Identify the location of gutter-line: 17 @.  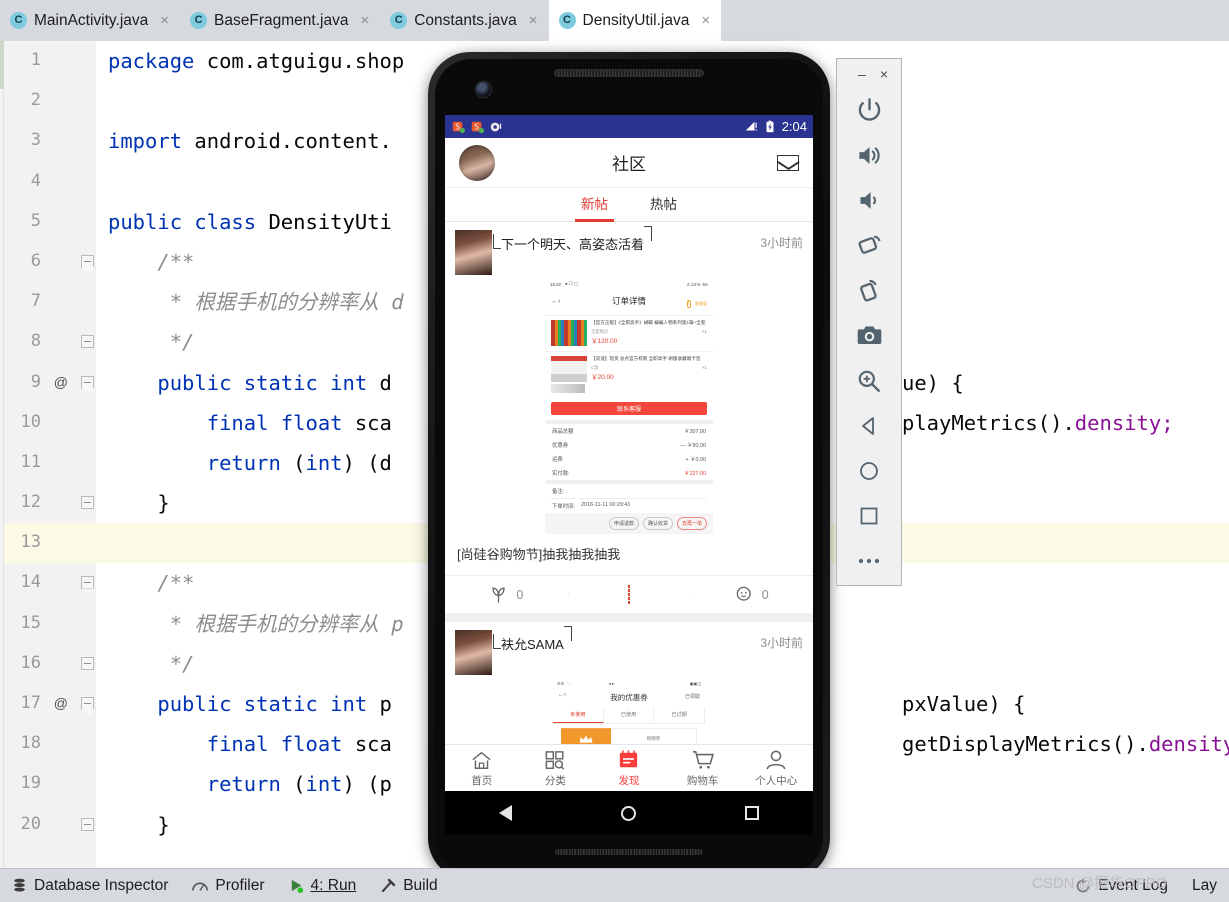
(50, 704).